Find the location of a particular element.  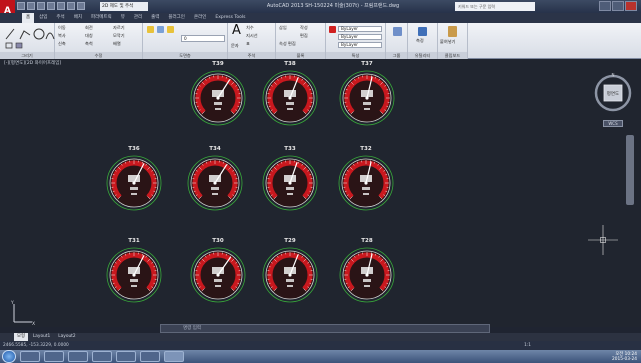

dimension-button: 치수 is located at coordinates (250, 28).